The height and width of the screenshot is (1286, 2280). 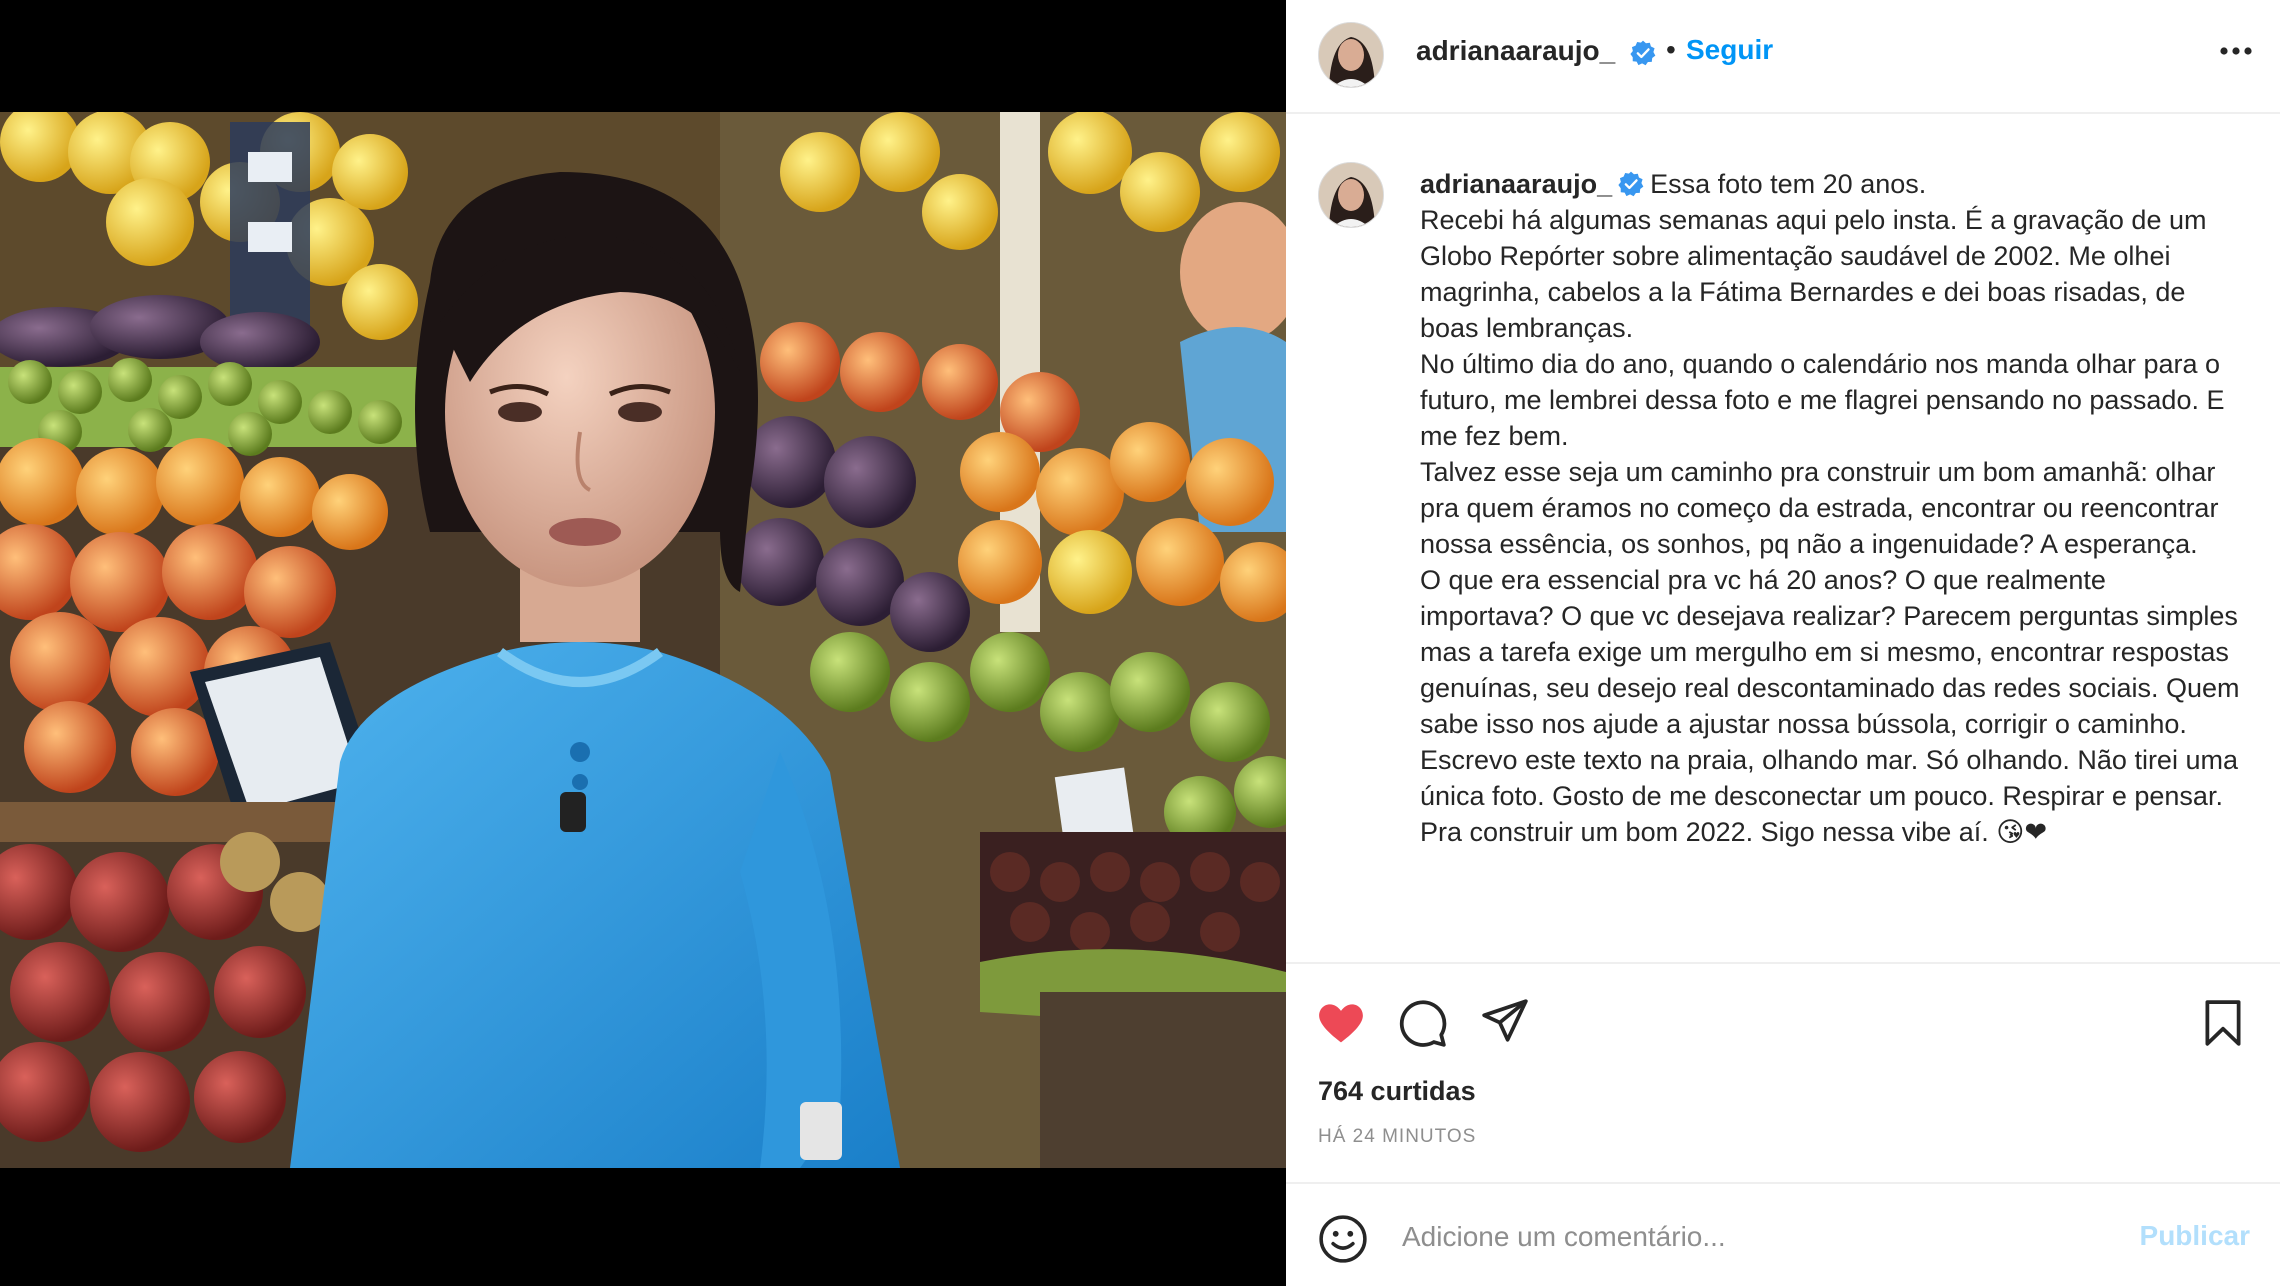 What do you see at coordinates (1397, 1091) in the screenshot?
I see `likes-count: 764 curtidas` at bounding box center [1397, 1091].